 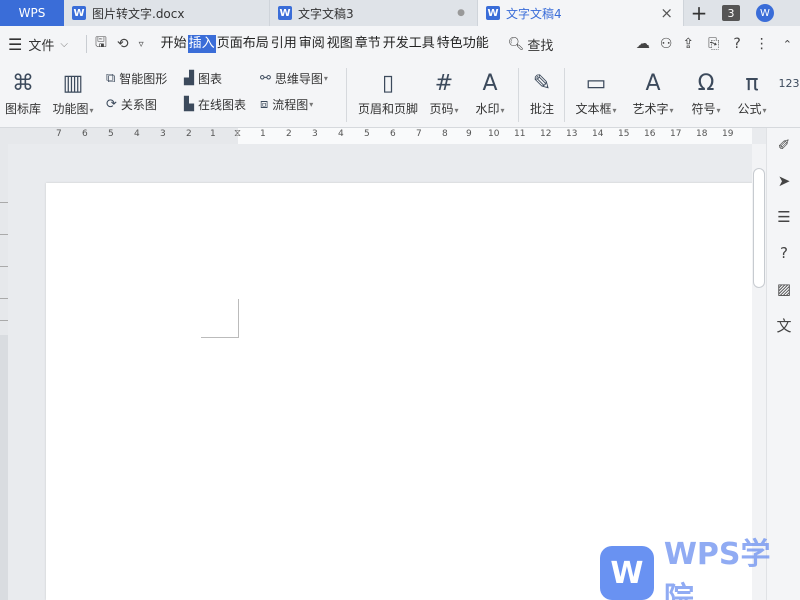 I want to click on more-tools-icon: ⎘, so click(x=713, y=44).